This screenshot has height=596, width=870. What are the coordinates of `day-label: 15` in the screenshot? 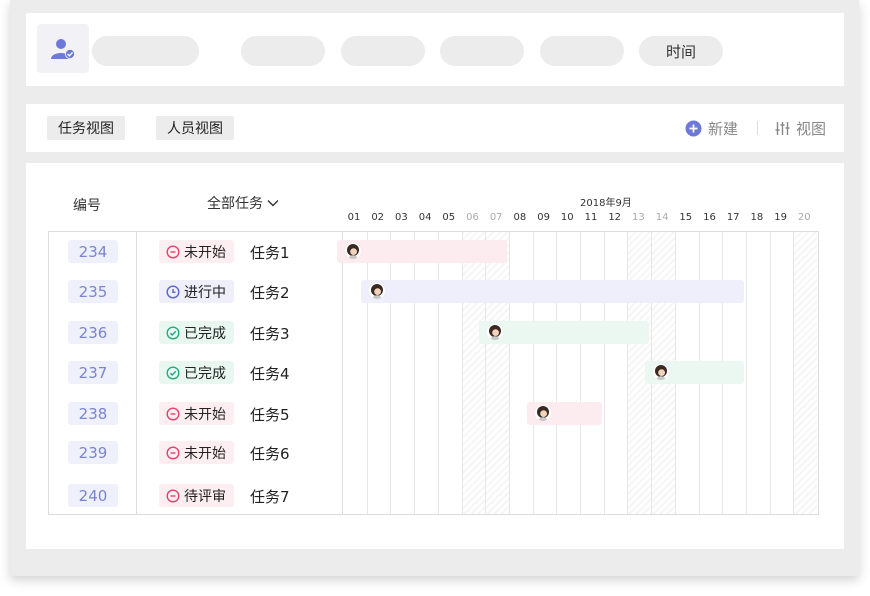 It's located at (686, 217).